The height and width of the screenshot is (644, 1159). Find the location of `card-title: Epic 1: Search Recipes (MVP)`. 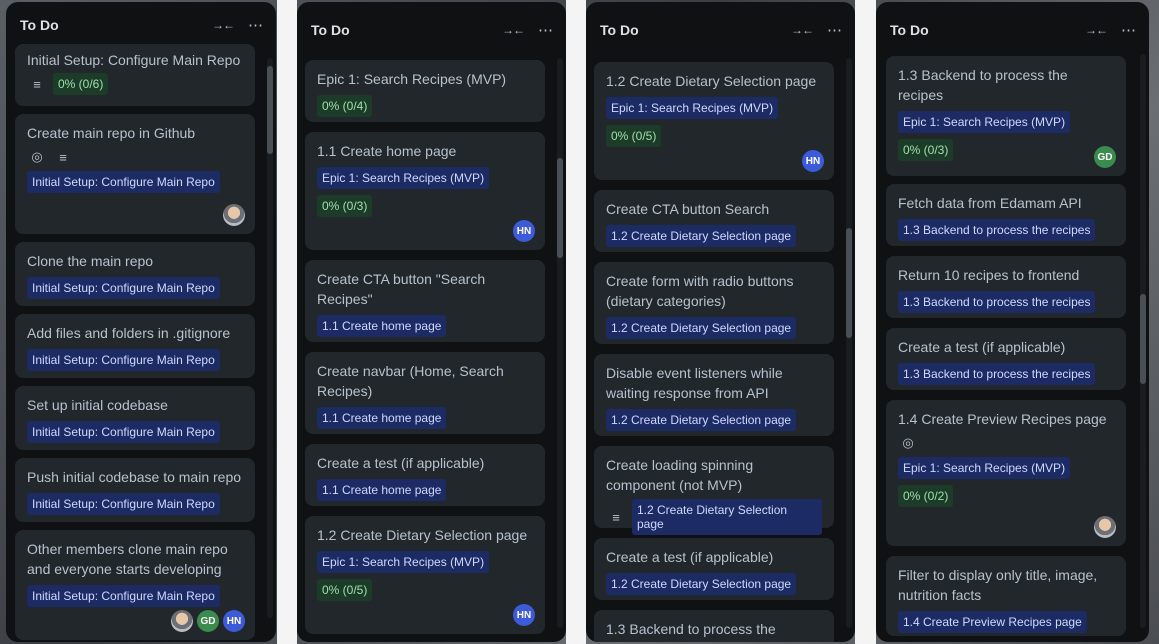

card-title: Epic 1: Search Recipes (MVP) is located at coordinates (412, 79).